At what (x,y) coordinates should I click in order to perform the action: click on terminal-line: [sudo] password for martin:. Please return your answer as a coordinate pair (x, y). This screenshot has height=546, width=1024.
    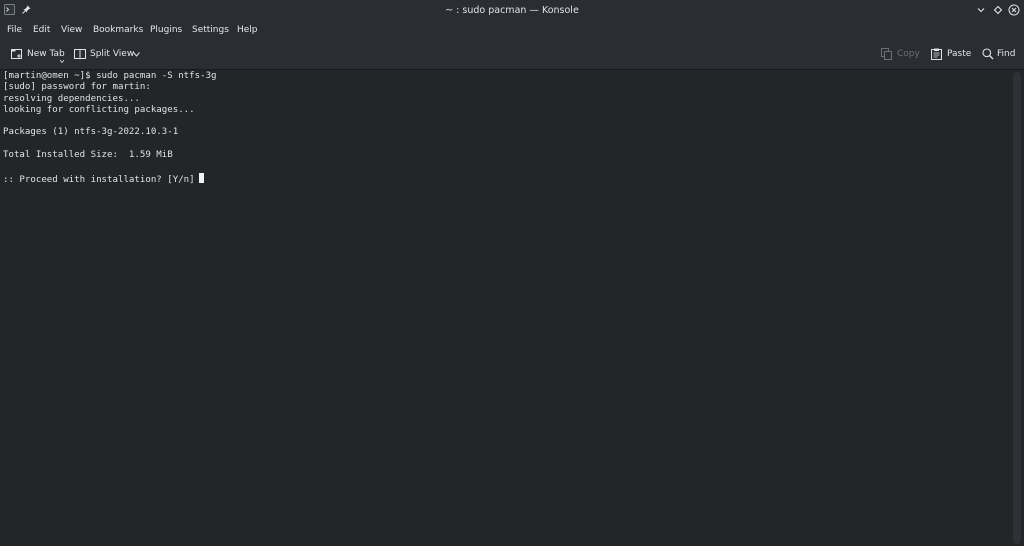
    Looking at the image, I should click on (77, 87).